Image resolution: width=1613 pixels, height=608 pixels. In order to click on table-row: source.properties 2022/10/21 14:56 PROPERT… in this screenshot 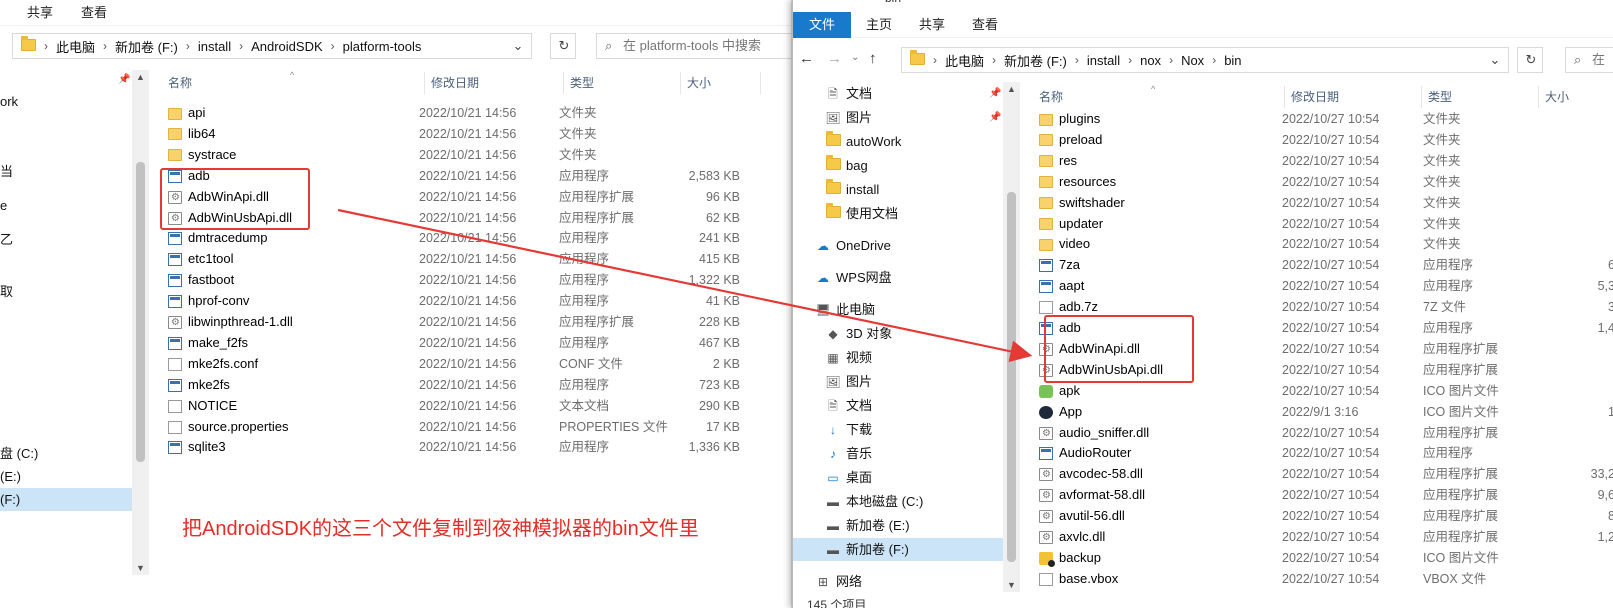, I will do `click(468, 427)`.